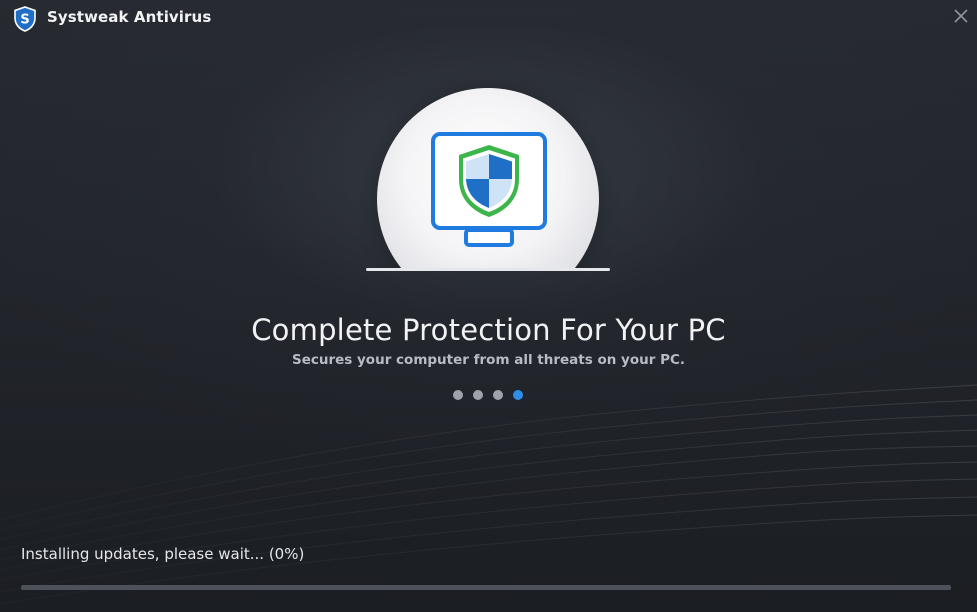 Image resolution: width=977 pixels, height=612 pixels. Describe the element at coordinates (488, 395) in the screenshot. I see `slide-pager` at that location.